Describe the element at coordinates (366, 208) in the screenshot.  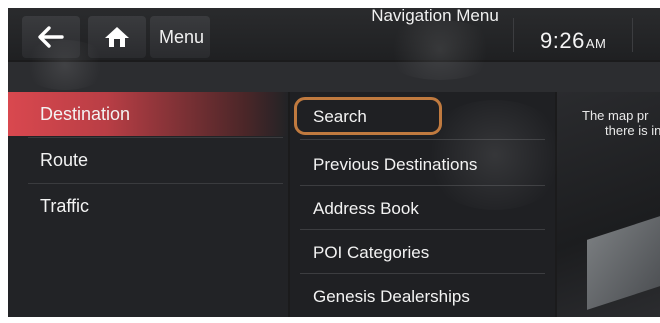
I see `list-item-label: Address Book` at that location.